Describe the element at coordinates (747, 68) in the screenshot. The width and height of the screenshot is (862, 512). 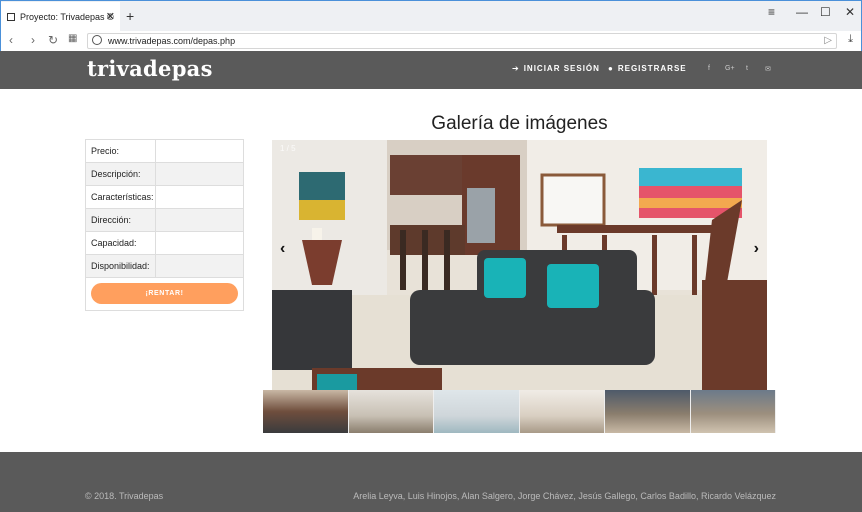
I see `twitter-icon: t` at that location.